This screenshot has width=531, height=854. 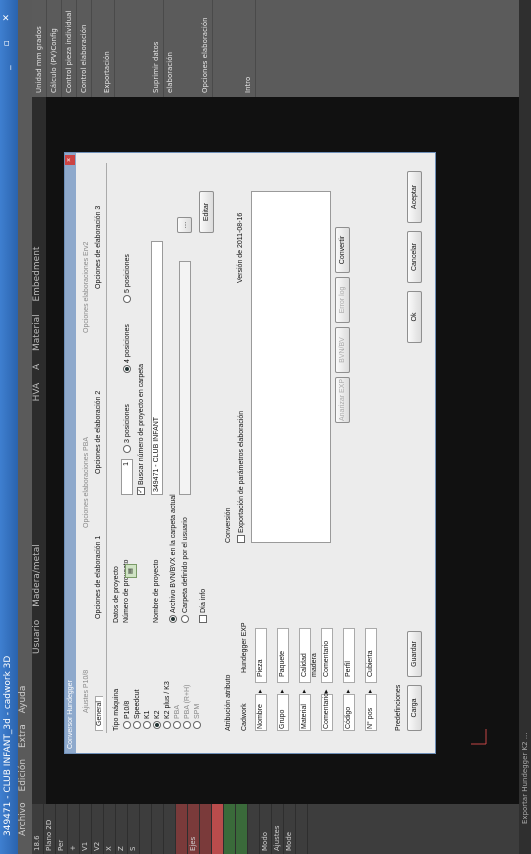 I want to click on chevron-right-icon: ▸, so click(x=370, y=691).